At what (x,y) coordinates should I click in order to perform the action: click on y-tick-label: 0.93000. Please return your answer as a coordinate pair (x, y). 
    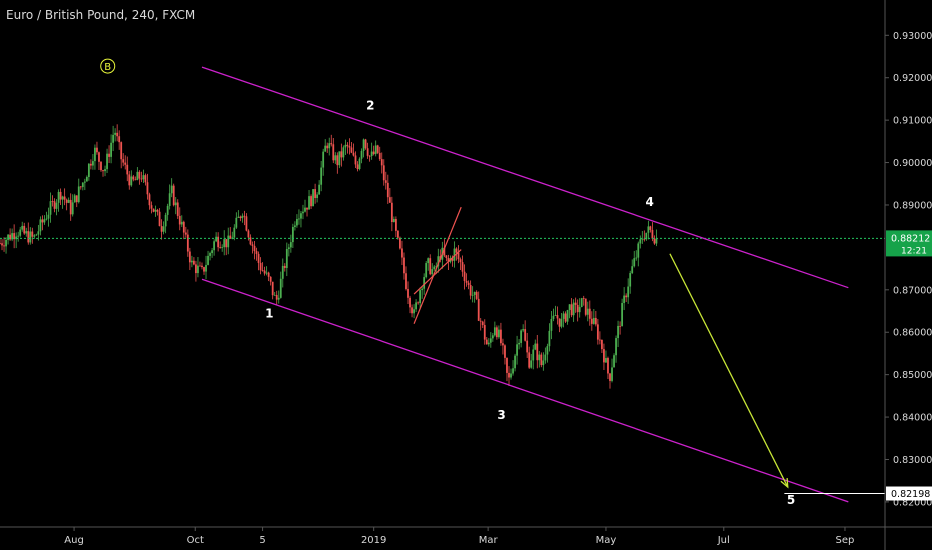
    Looking at the image, I should click on (912, 36).